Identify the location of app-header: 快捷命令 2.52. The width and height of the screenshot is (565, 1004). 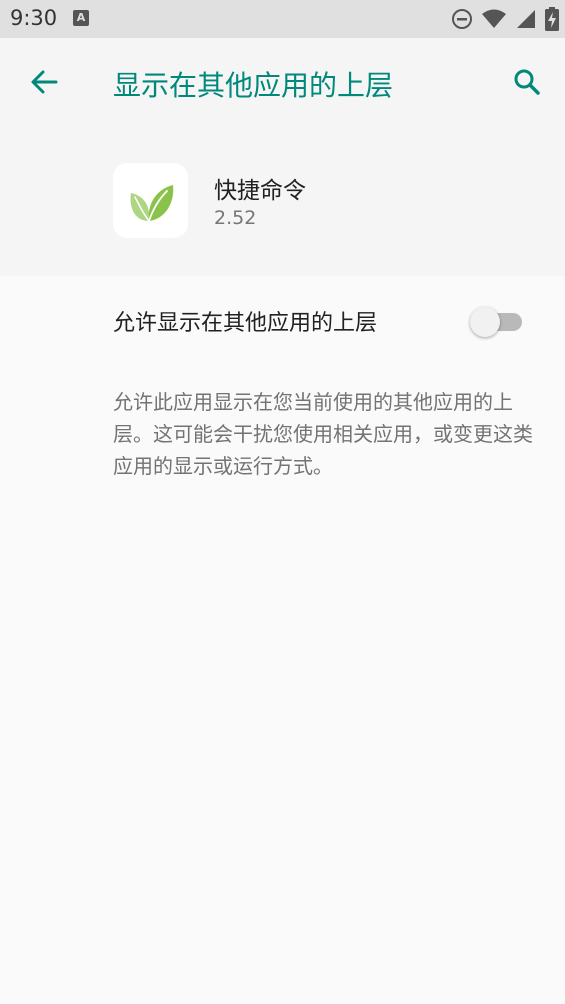
(282, 201).